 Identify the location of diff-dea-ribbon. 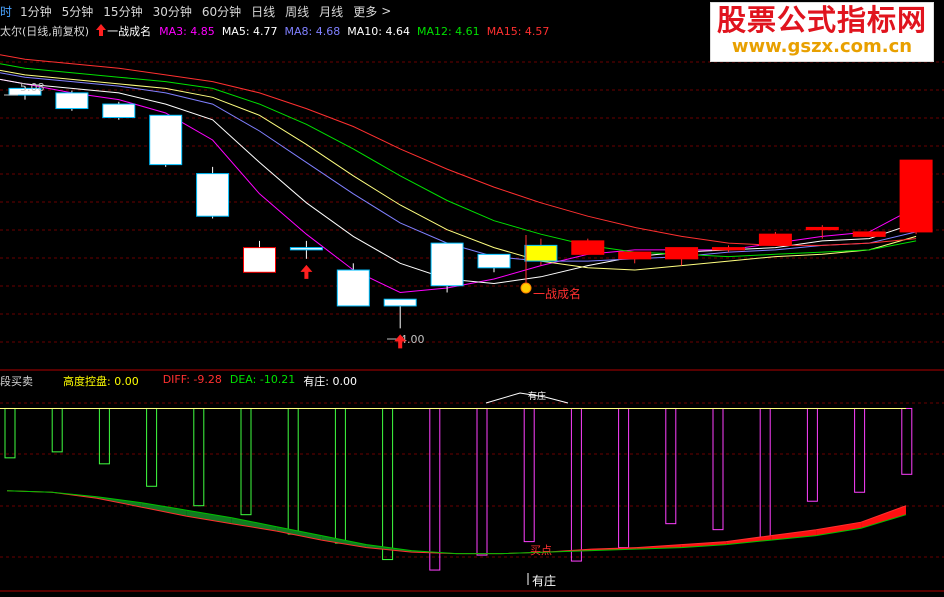
(299, 533).